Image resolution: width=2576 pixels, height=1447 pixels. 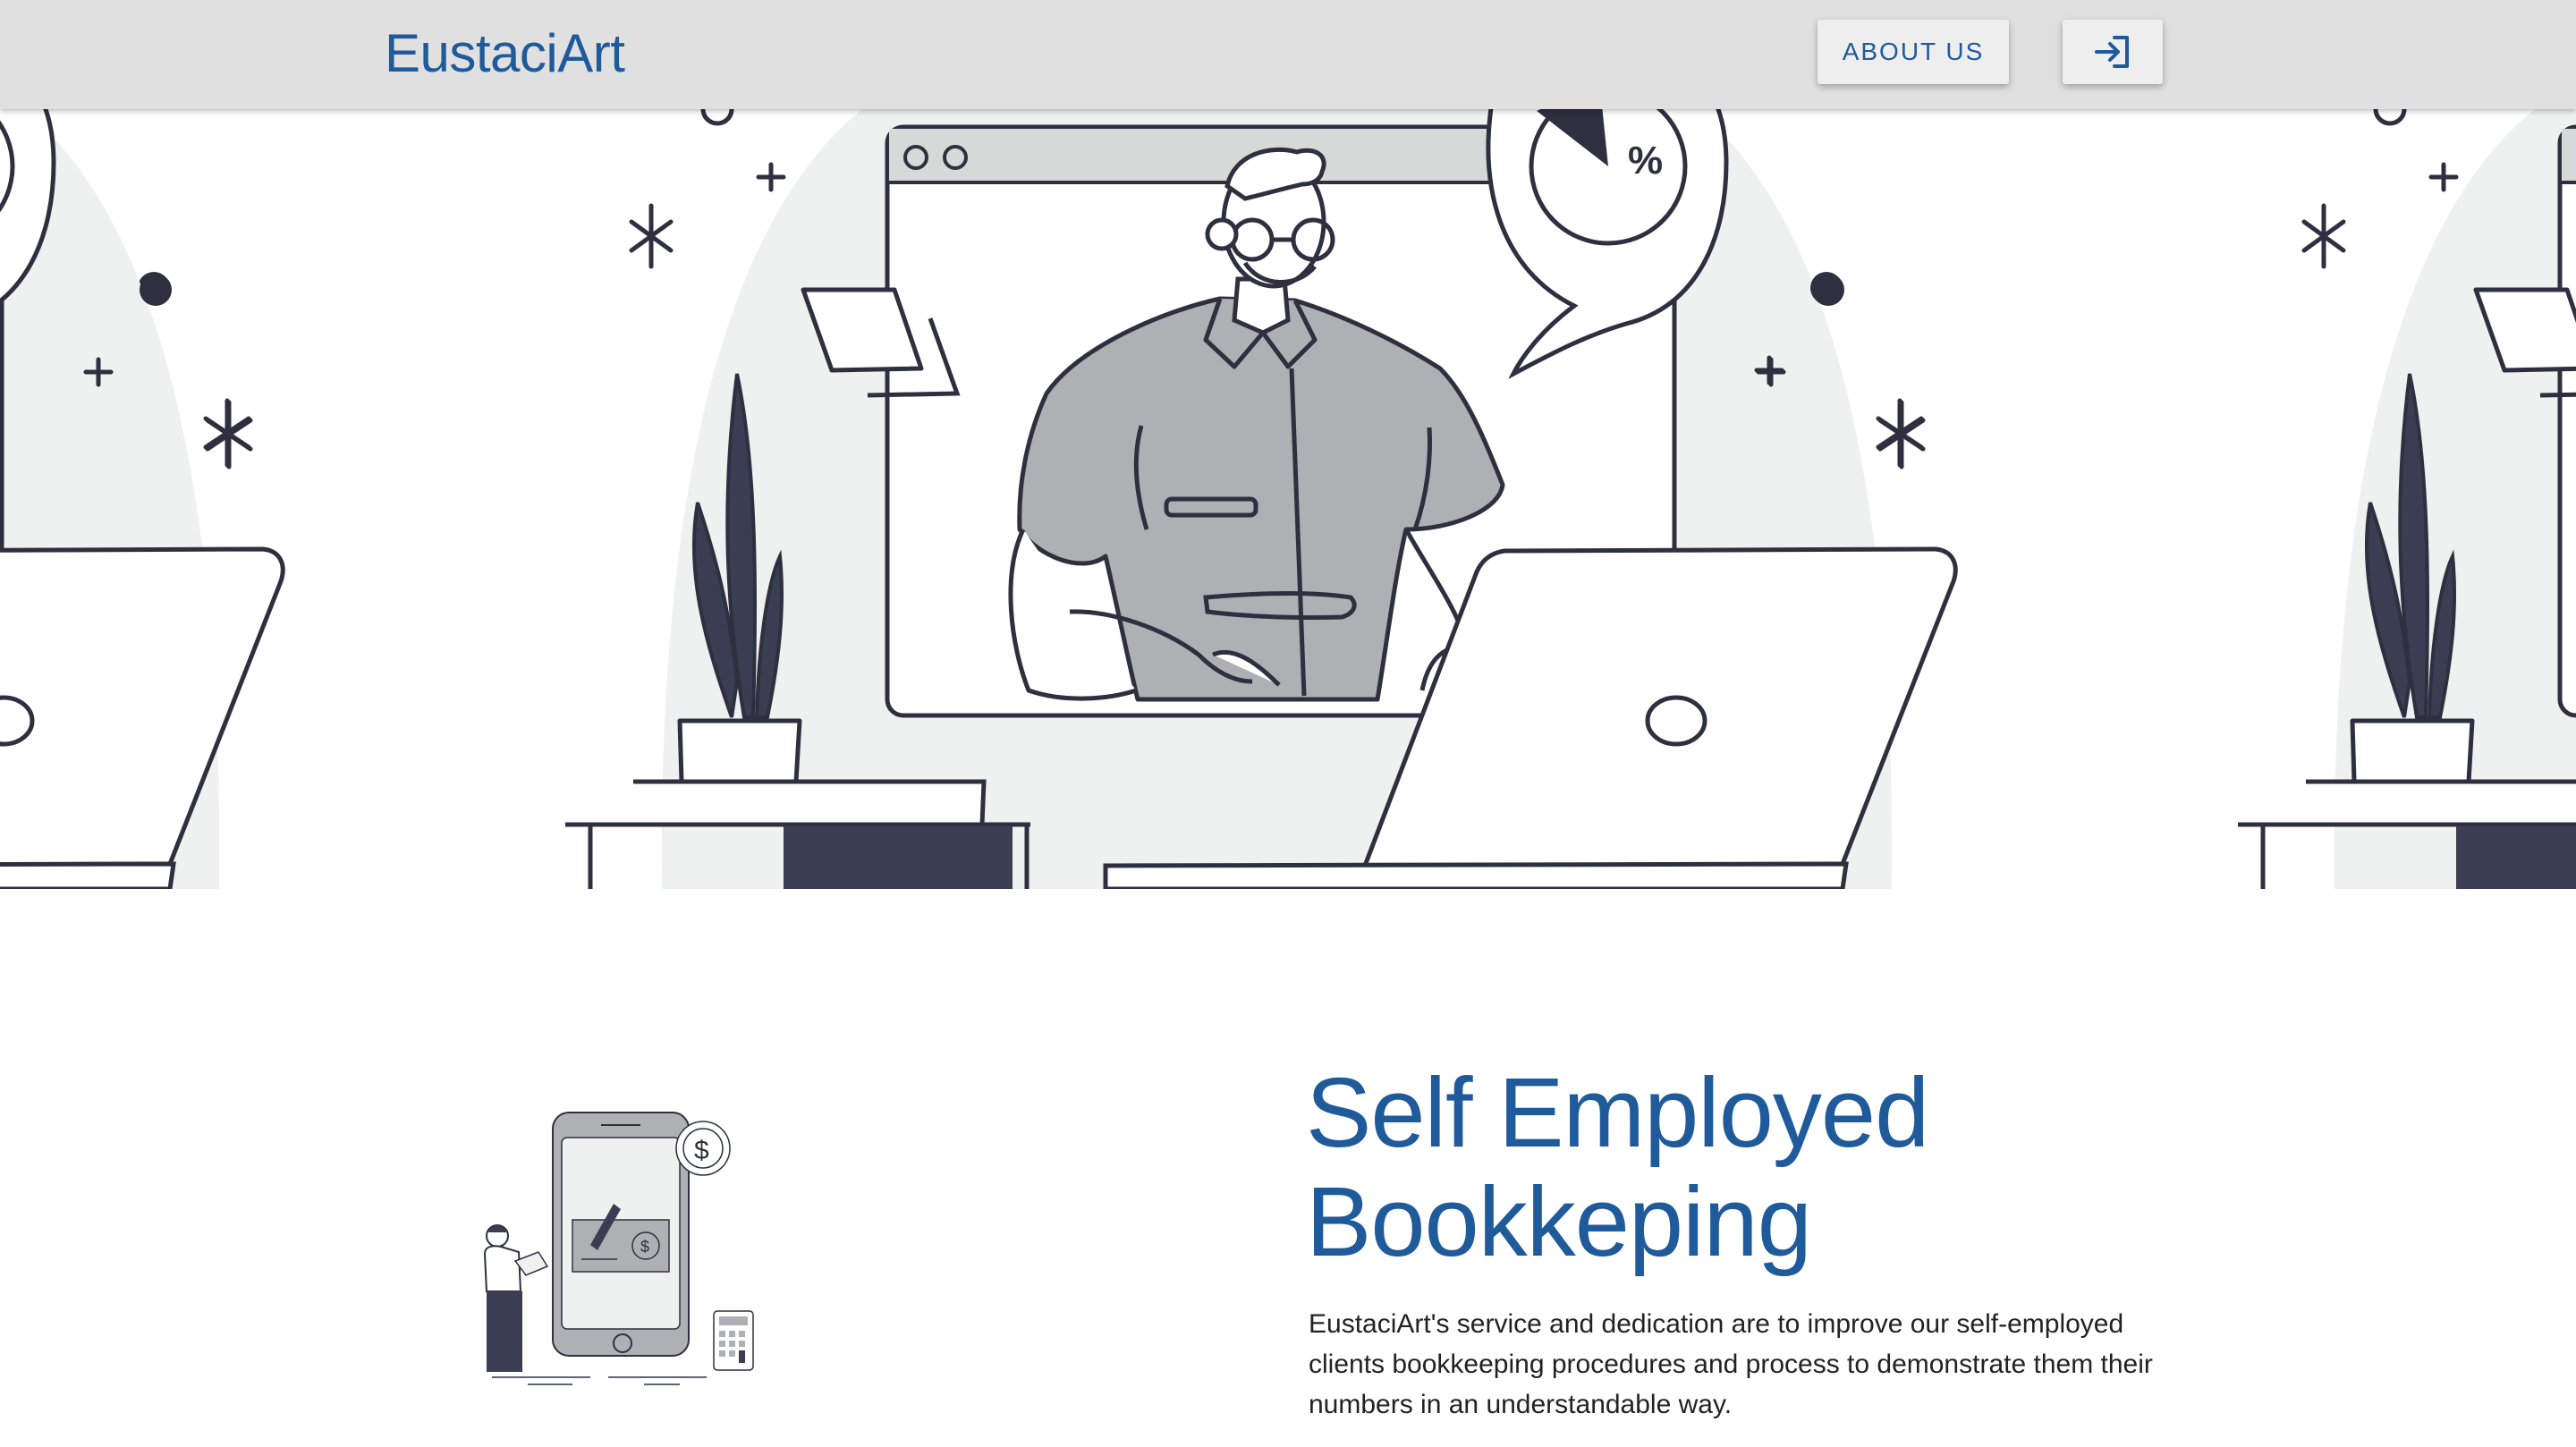 I want to click on dollar-symbol-check: $, so click(x=644, y=1247).